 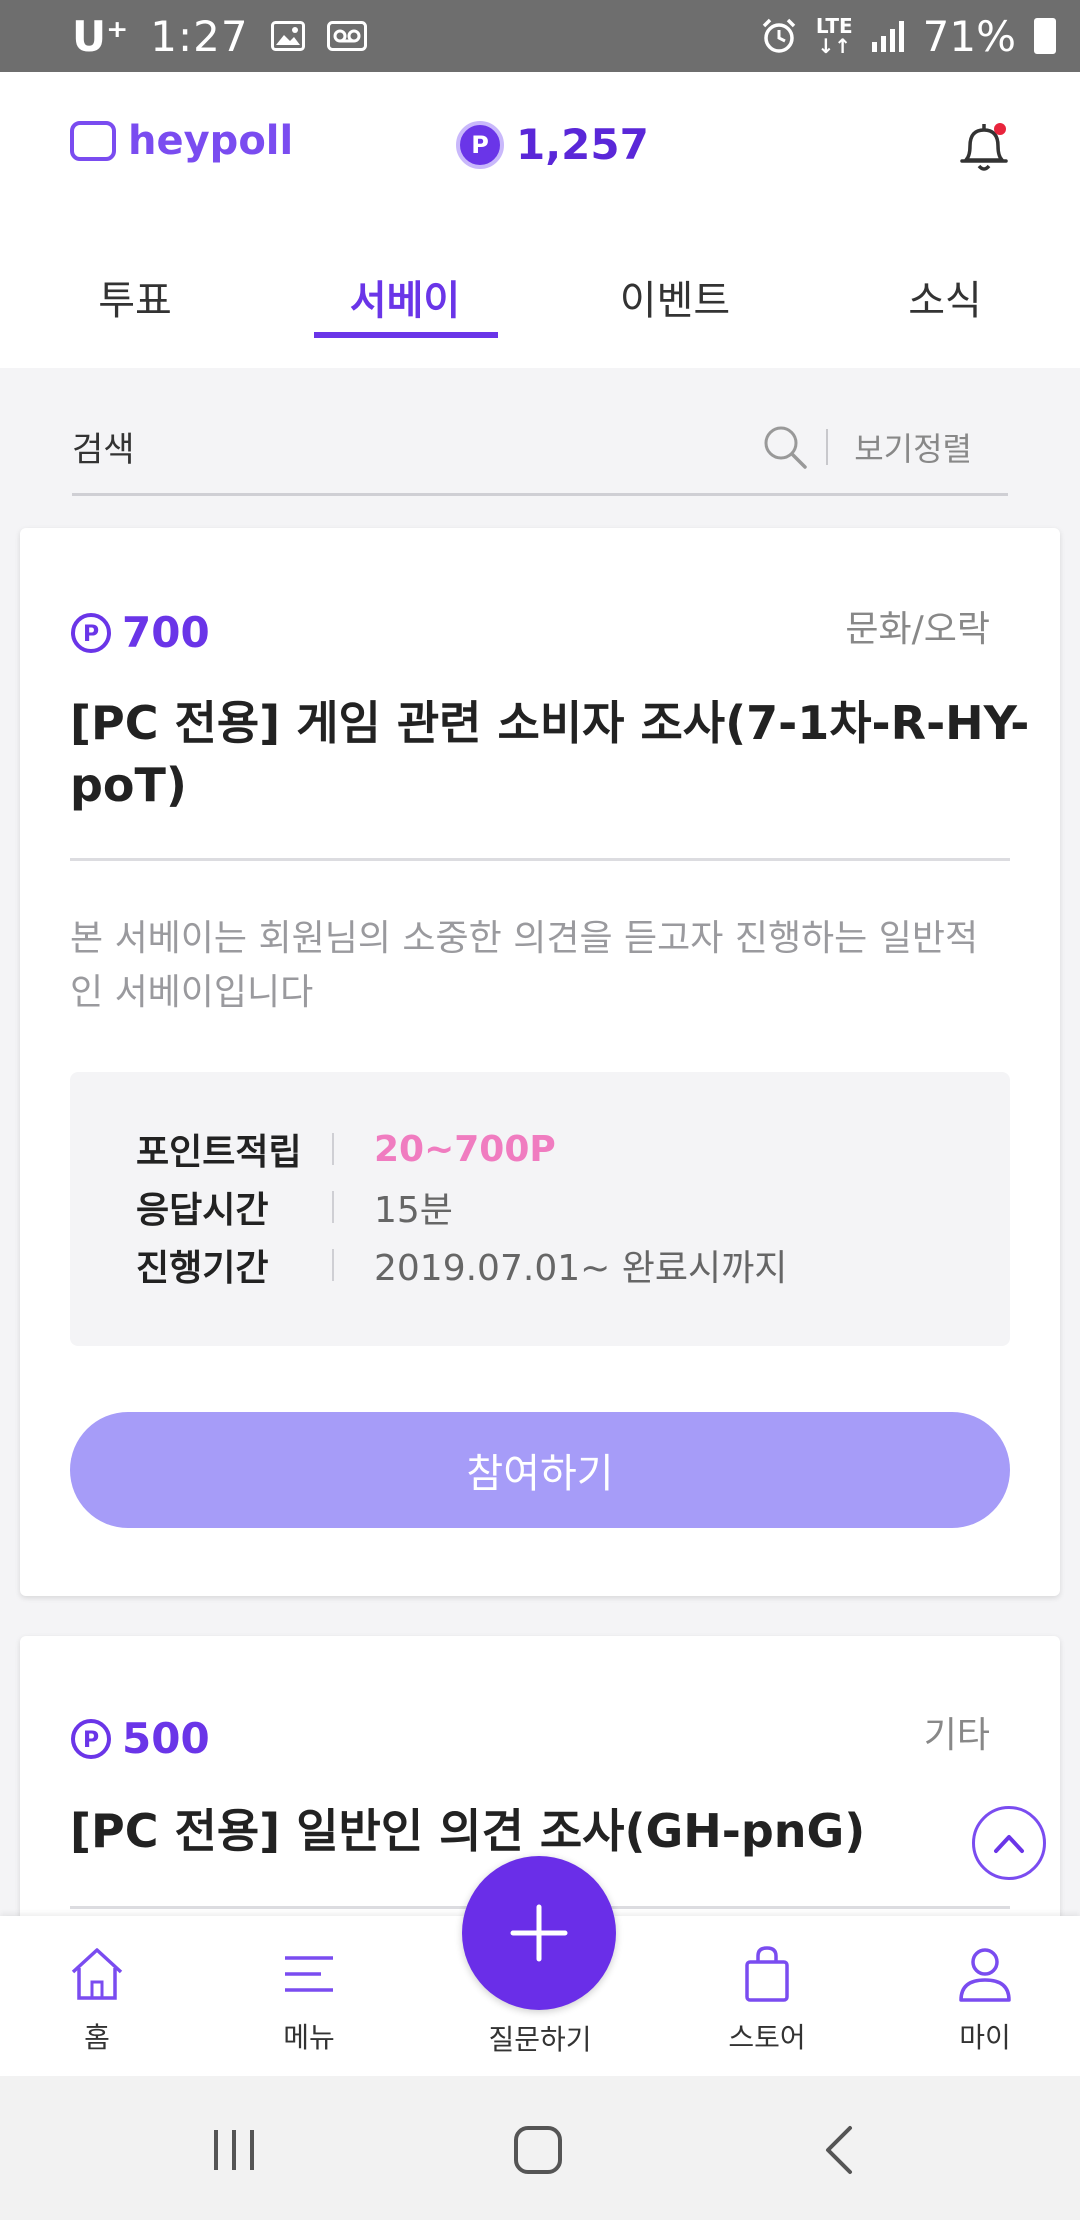 I want to click on logo-text: heypoll, so click(x=211, y=141).